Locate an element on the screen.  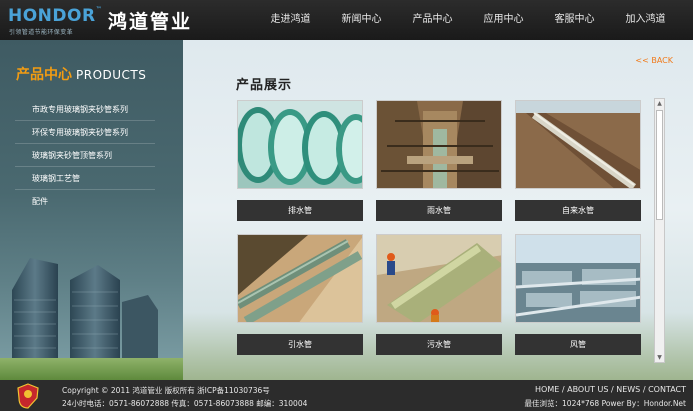
product-image-trench-pipe is located at coordinates (439, 144).